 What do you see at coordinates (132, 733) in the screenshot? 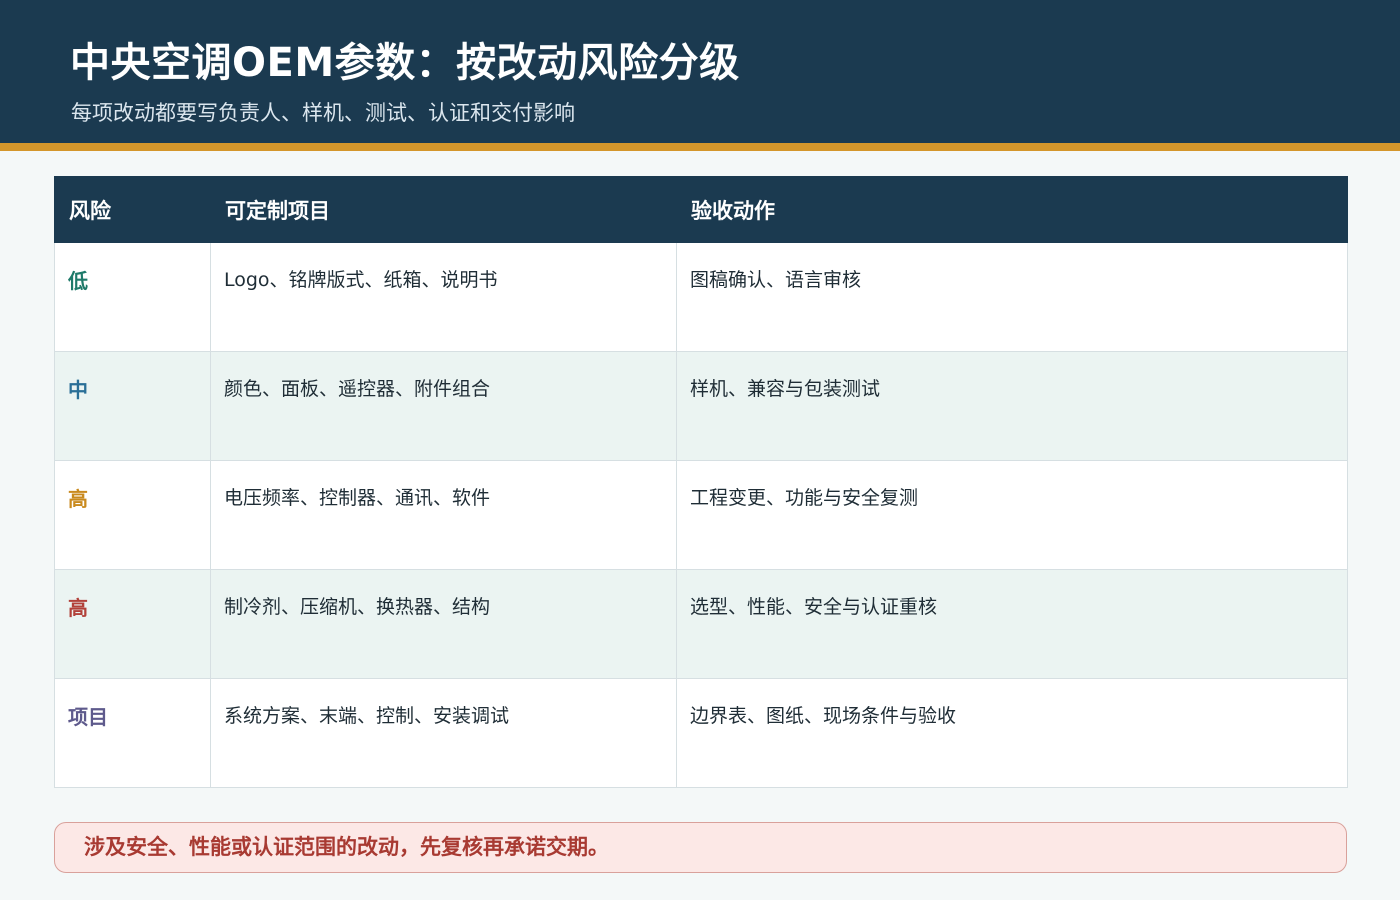
I see `risk-level-cell: 项目` at bounding box center [132, 733].